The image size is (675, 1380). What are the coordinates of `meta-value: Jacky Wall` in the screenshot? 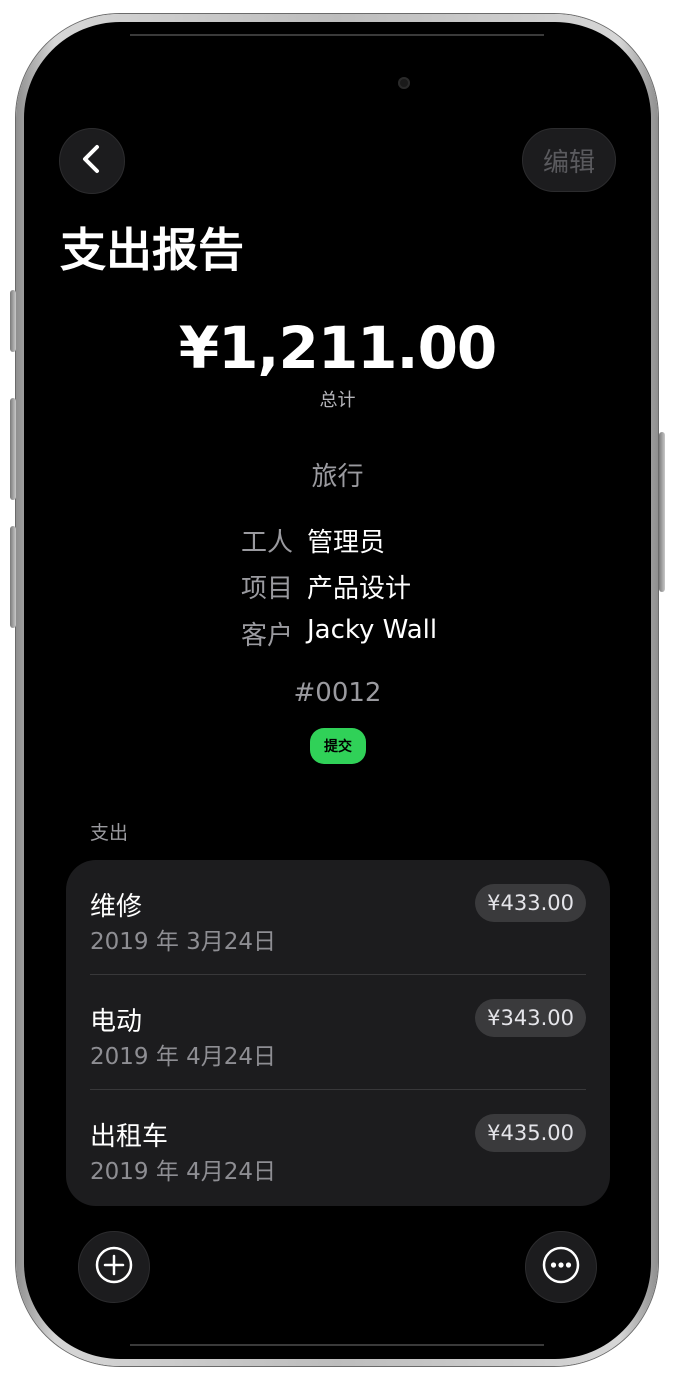 It's located at (372, 630).